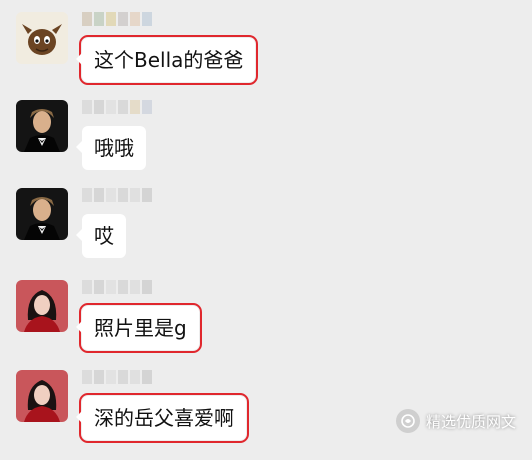 The height and width of the screenshot is (460, 532). I want to click on message-bubble: 照片里是g, so click(139, 328).